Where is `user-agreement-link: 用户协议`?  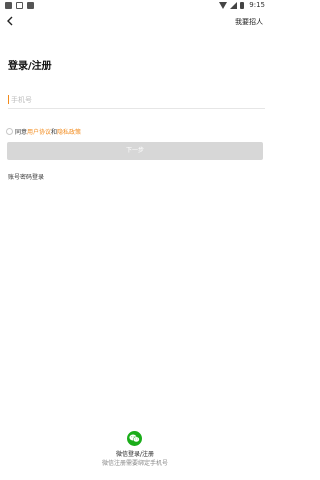
user-agreement-link: 用户协议 is located at coordinates (39, 131).